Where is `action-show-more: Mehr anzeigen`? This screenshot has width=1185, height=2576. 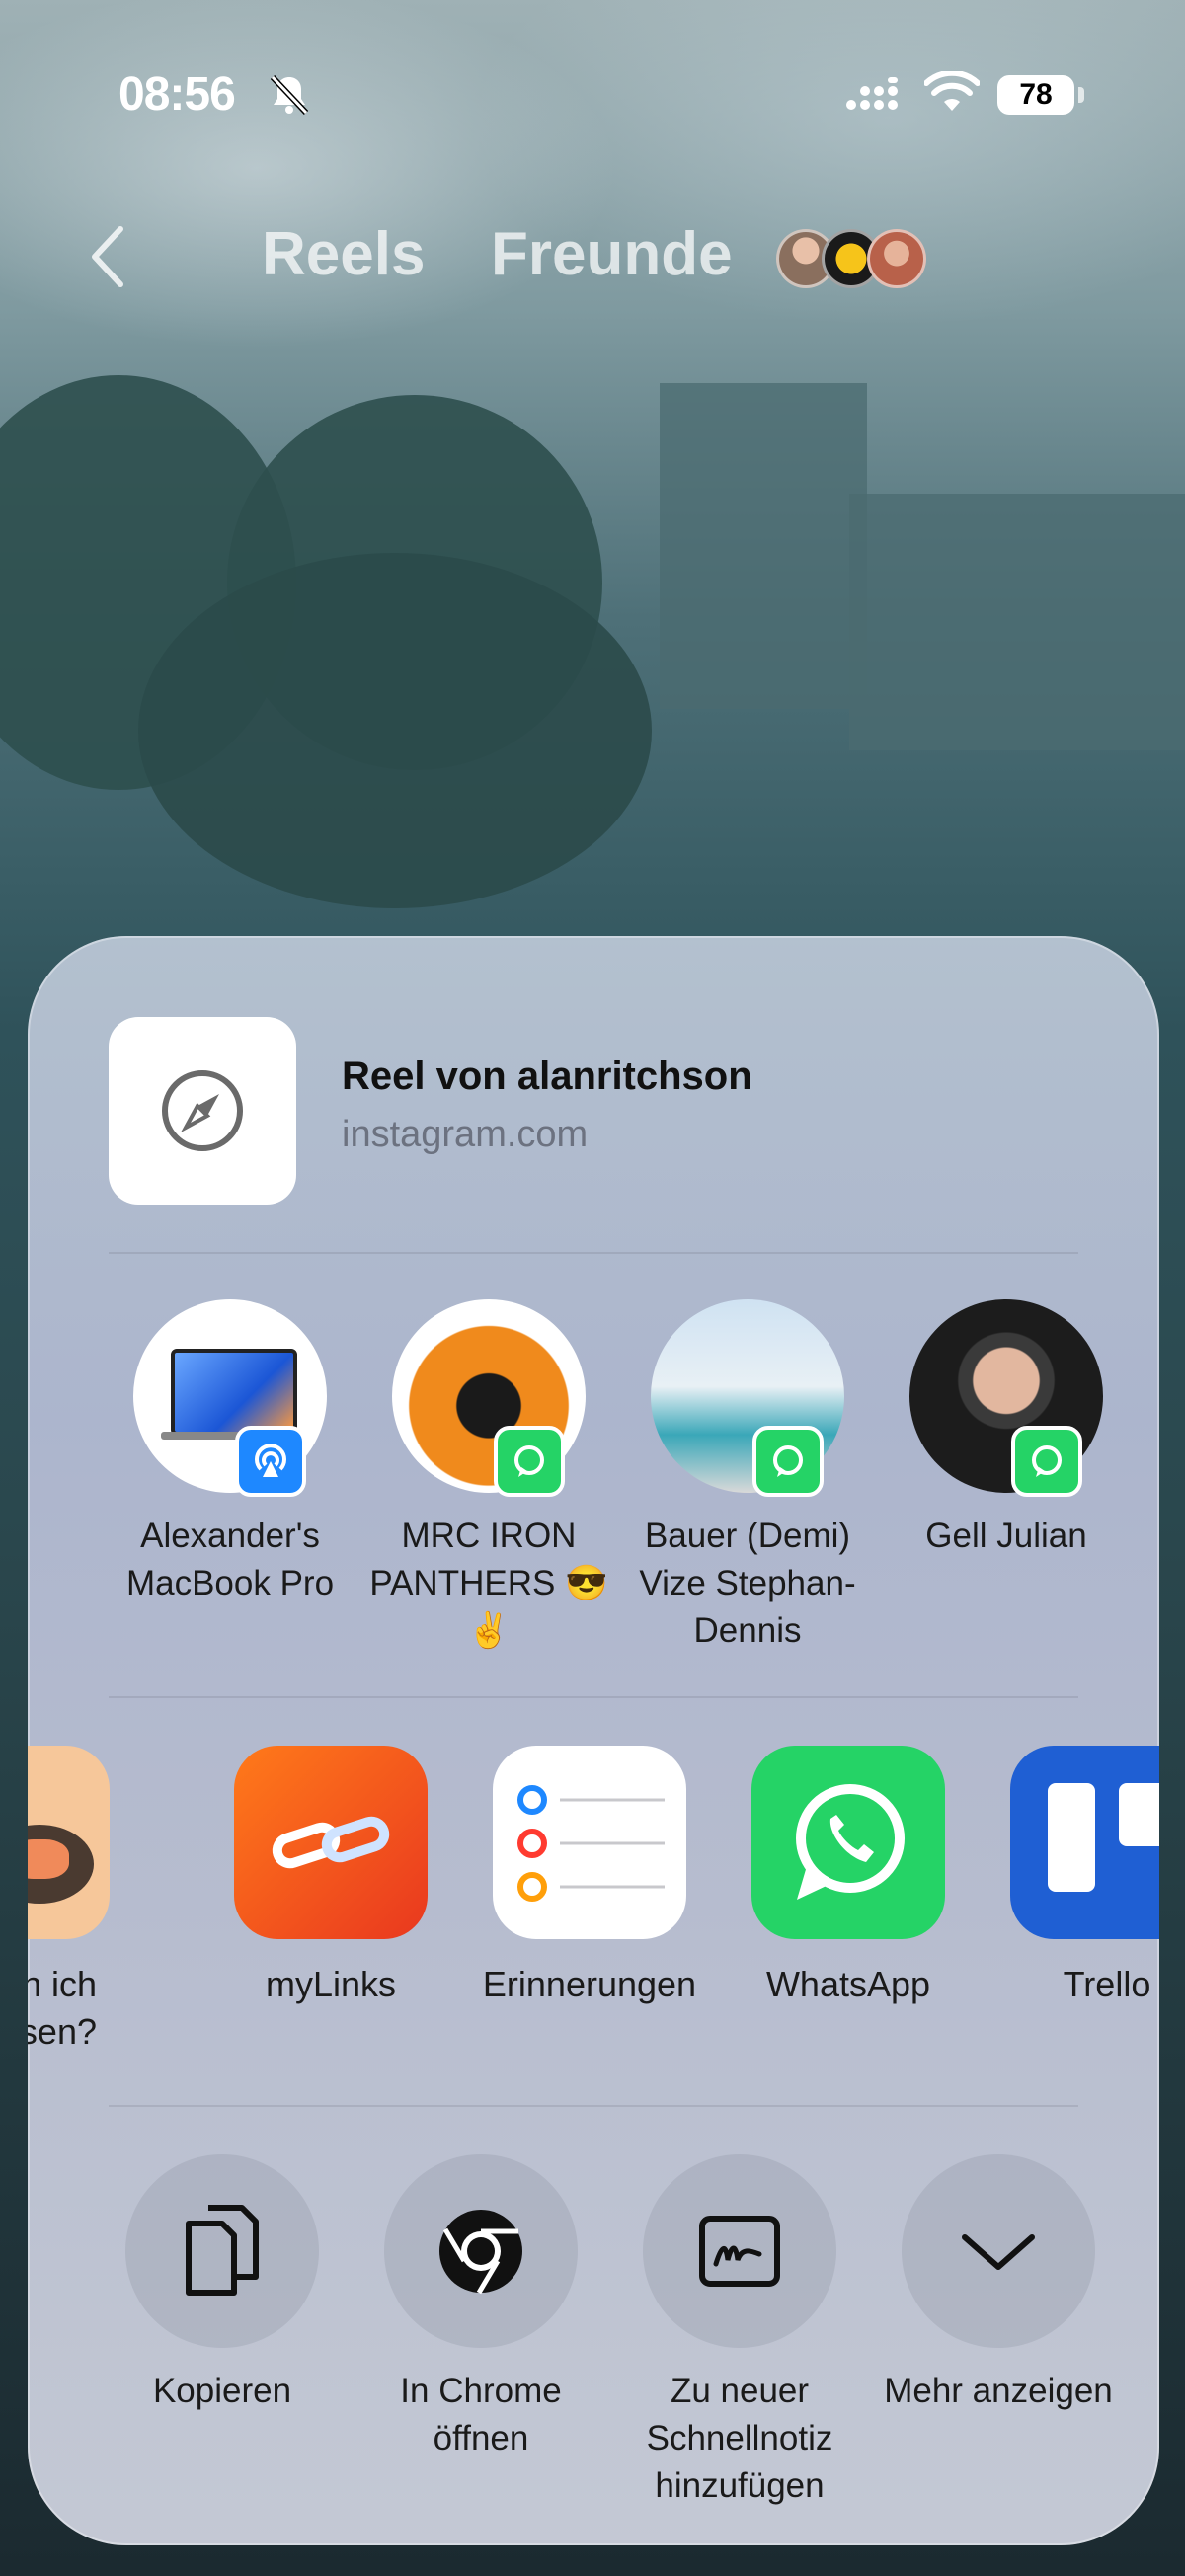
action-show-more: Mehr anzeigen is located at coordinates (999, 2284).